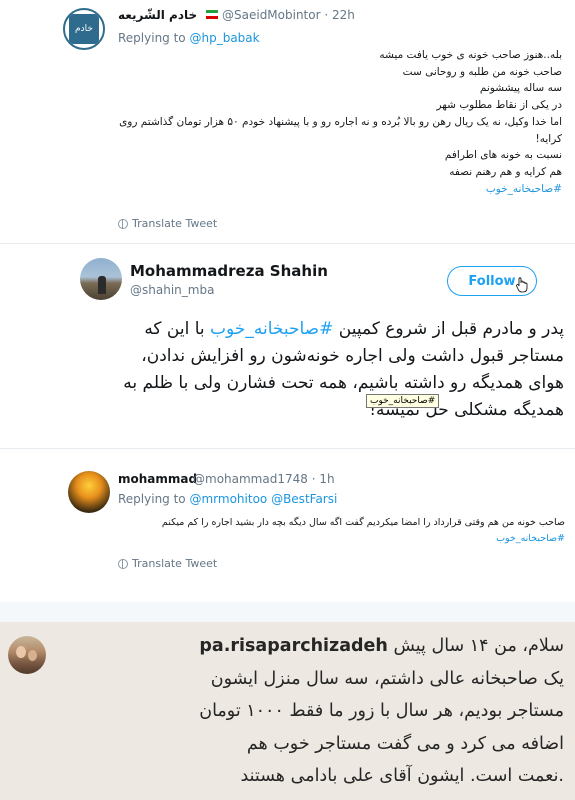  I want to click on replying-to: Replying to @mrmohitoo @BestFarsi, so click(227, 499).